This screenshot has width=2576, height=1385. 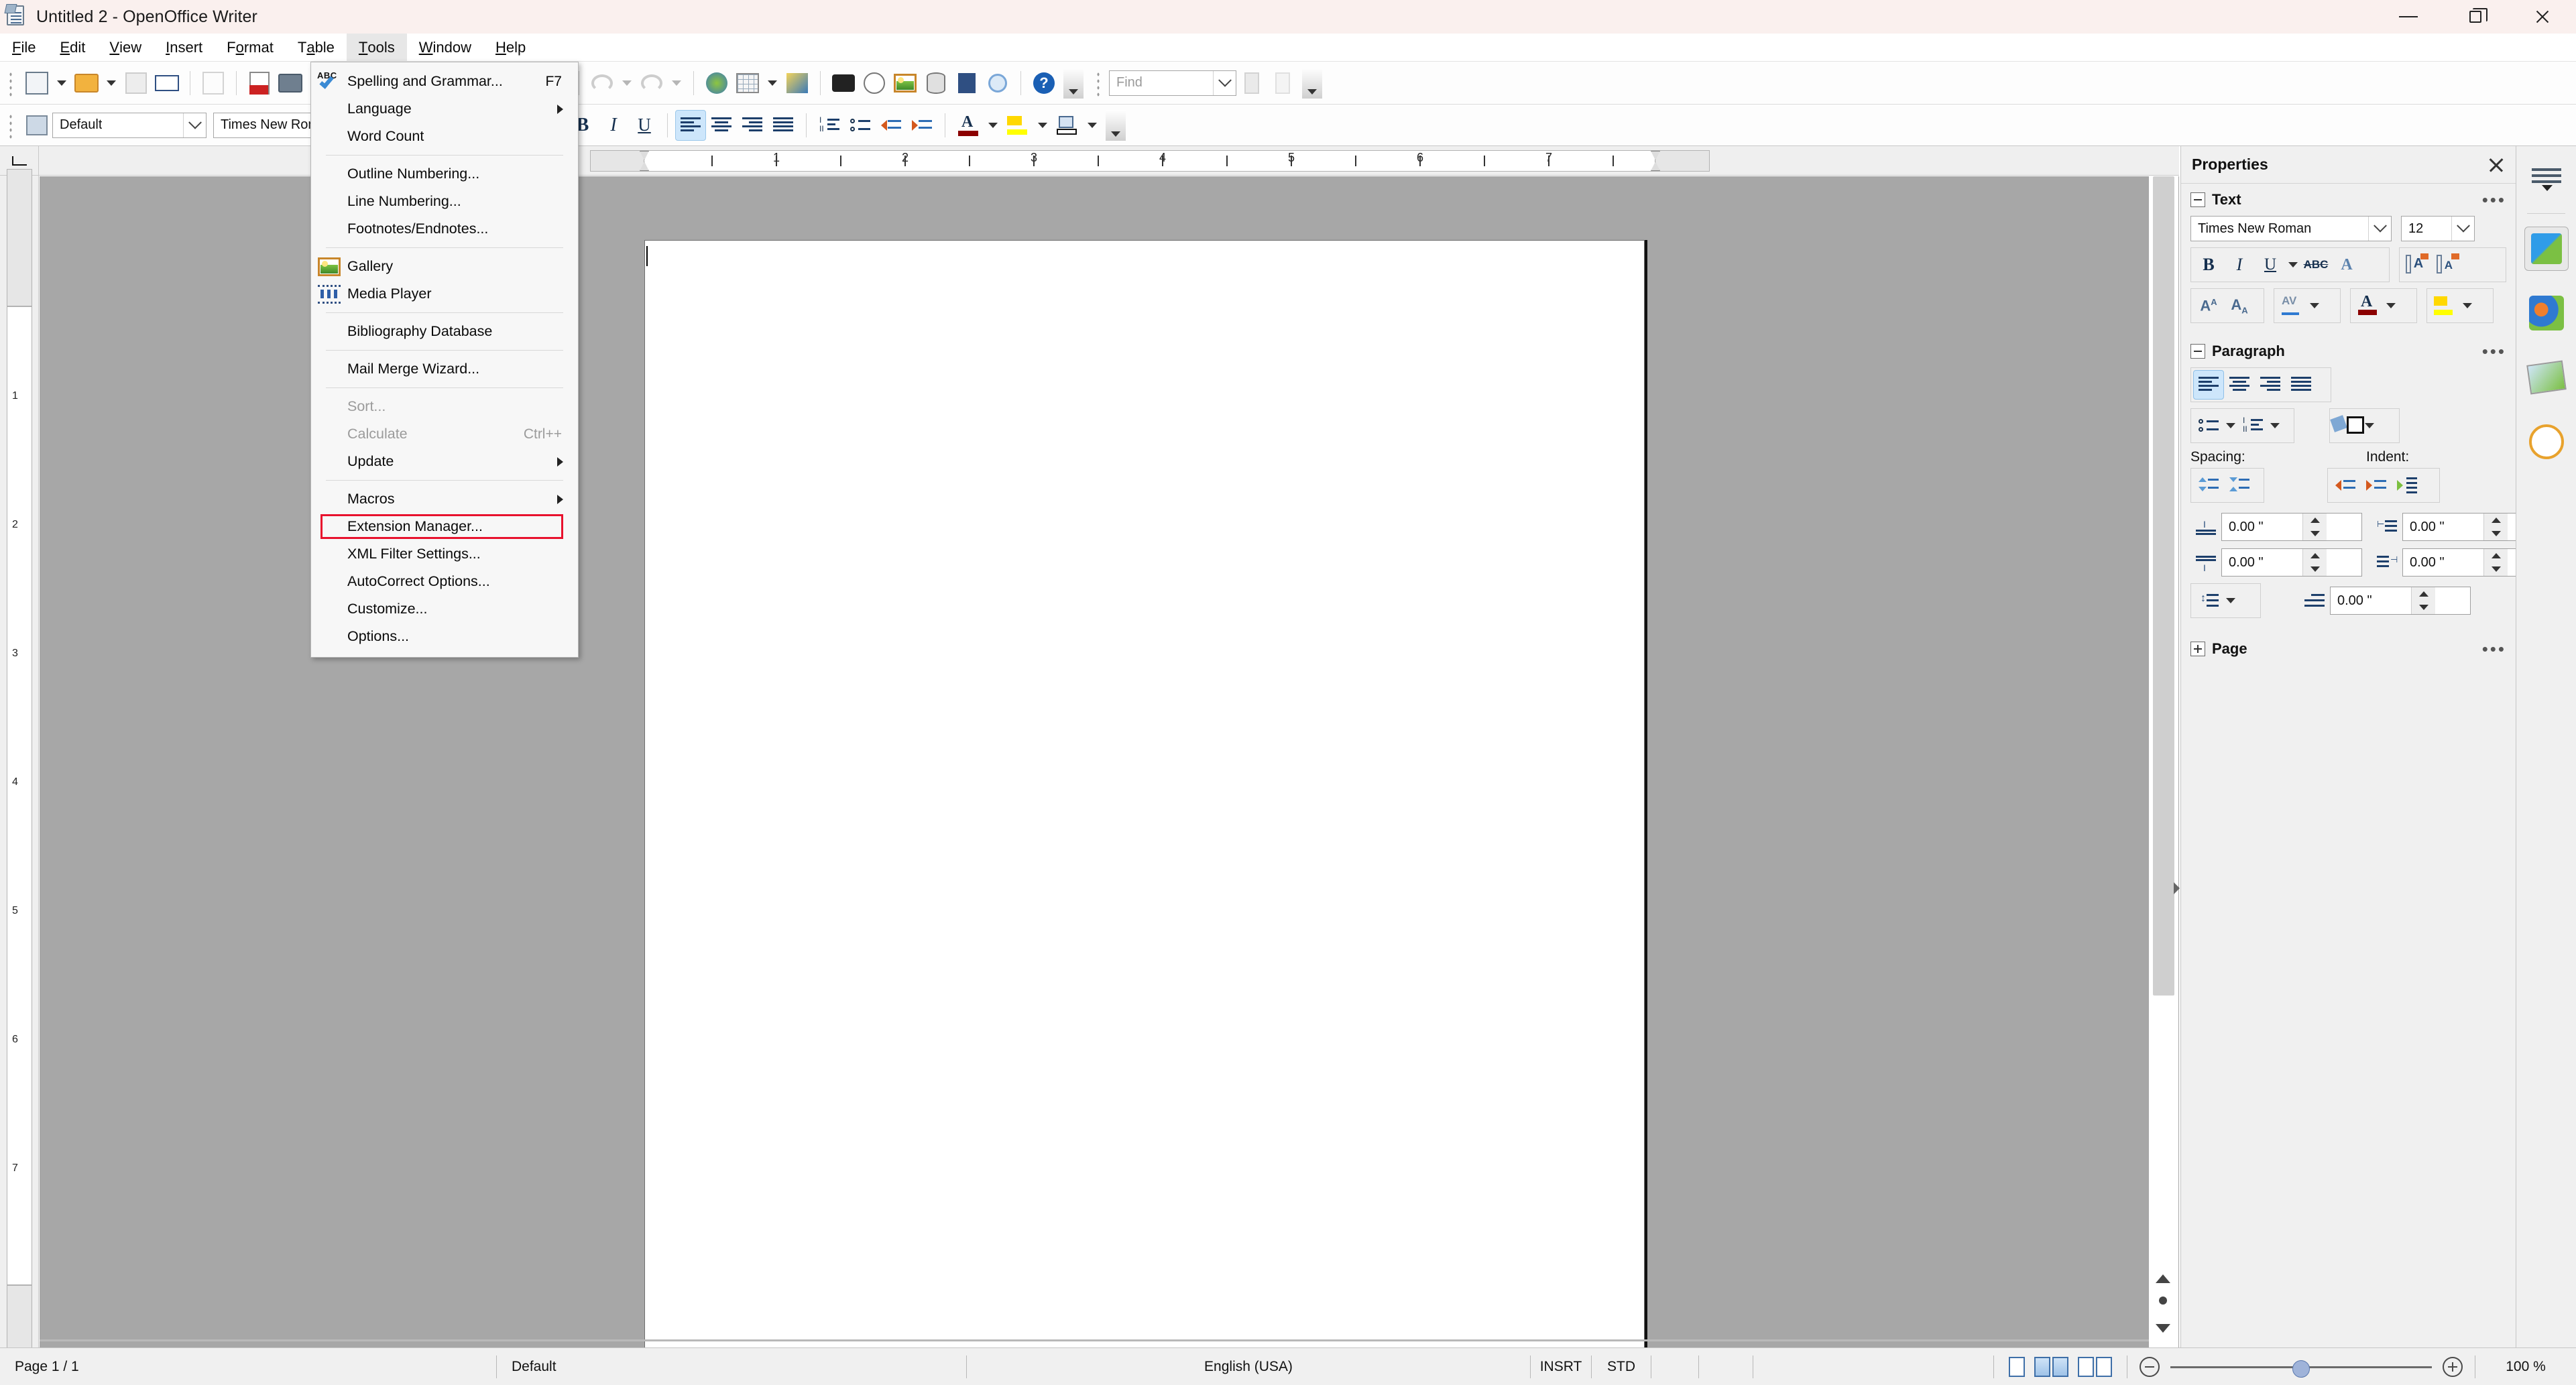 What do you see at coordinates (2291, 562) in the screenshot?
I see `space-below-paragraph-field: 0.00 "` at bounding box center [2291, 562].